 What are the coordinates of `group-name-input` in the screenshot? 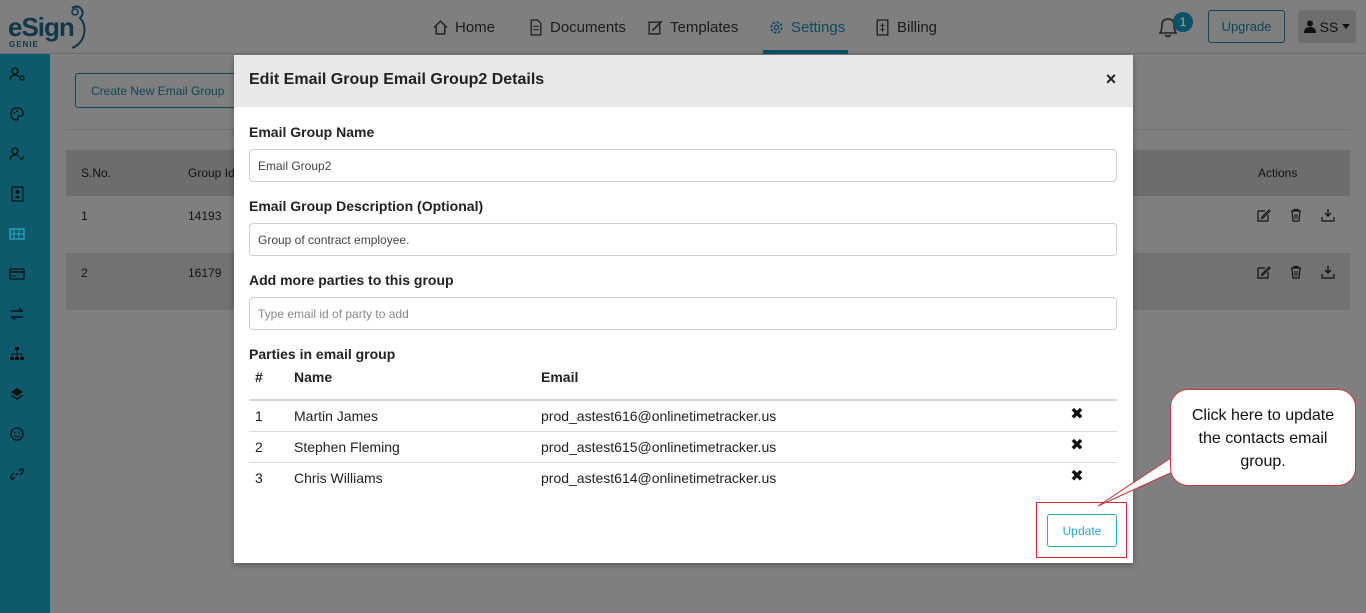 It's located at (683, 165).